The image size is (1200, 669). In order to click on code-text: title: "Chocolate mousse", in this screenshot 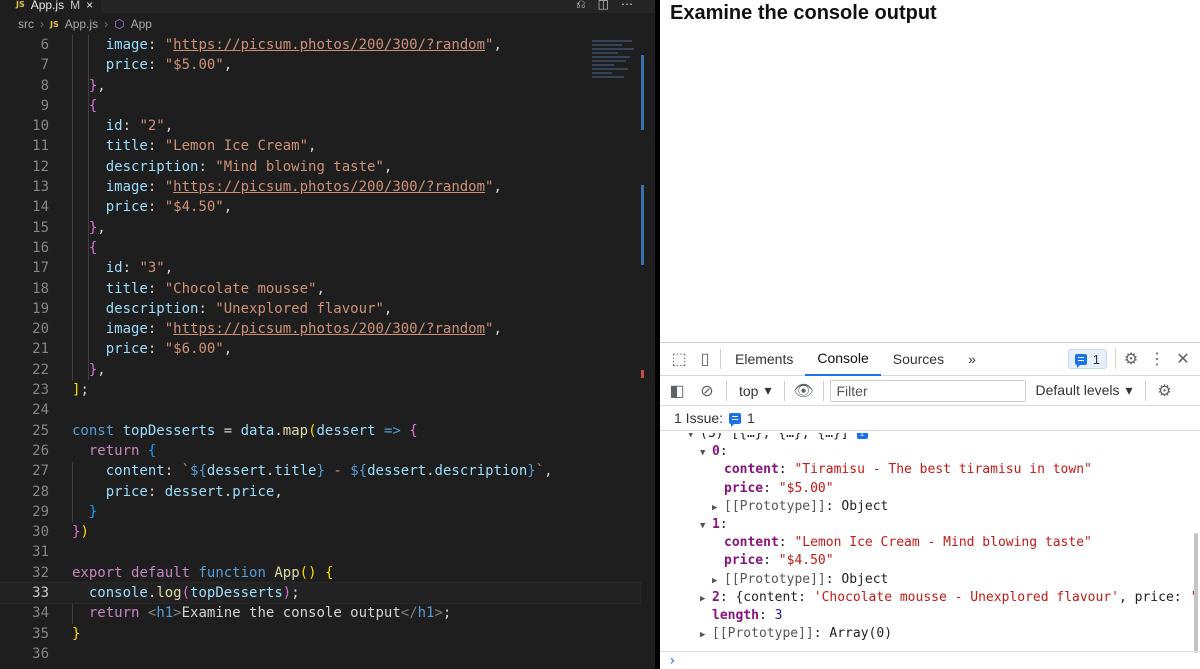, I will do `click(215, 288)`.